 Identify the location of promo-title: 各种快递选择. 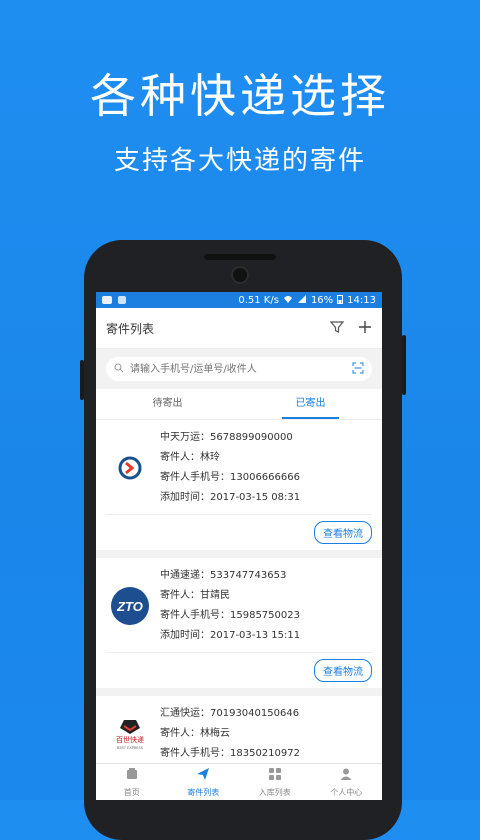
(240, 96).